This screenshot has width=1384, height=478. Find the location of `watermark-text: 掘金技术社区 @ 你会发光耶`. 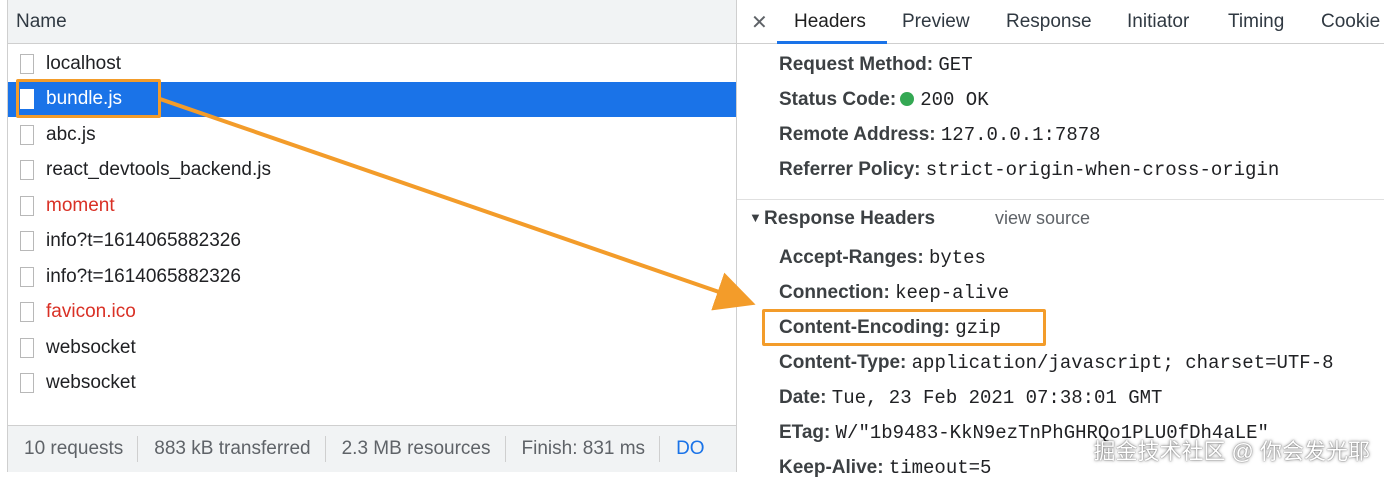

watermark-text: 掘金技术社区 @ 你会发光耶 is located at coordinates (1231, 451).